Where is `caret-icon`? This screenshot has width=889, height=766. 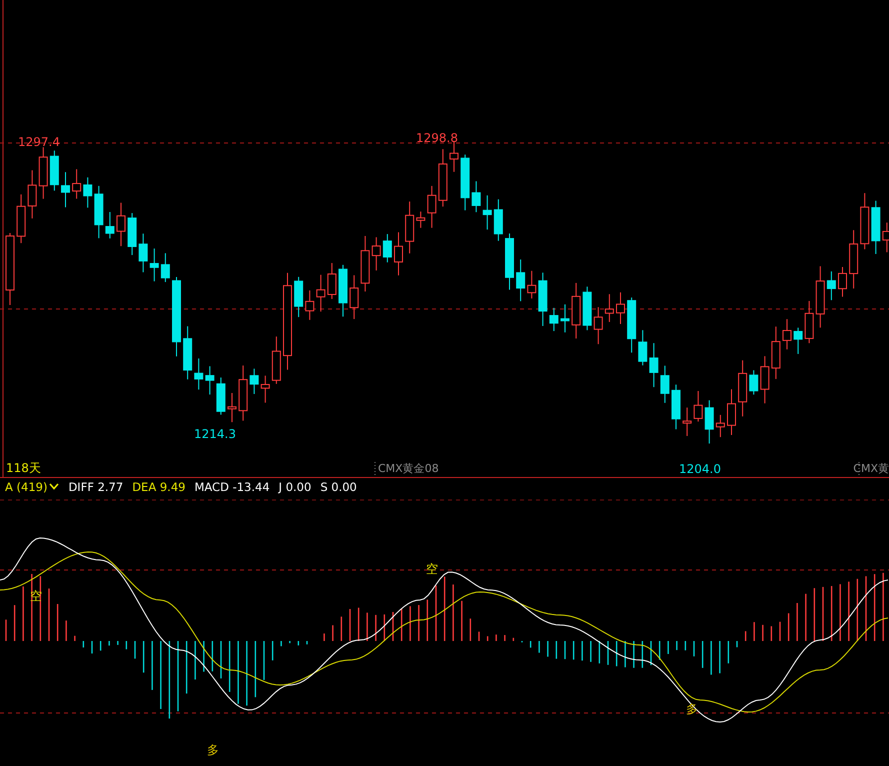
caret-icon is located at coordinates (54, 486).